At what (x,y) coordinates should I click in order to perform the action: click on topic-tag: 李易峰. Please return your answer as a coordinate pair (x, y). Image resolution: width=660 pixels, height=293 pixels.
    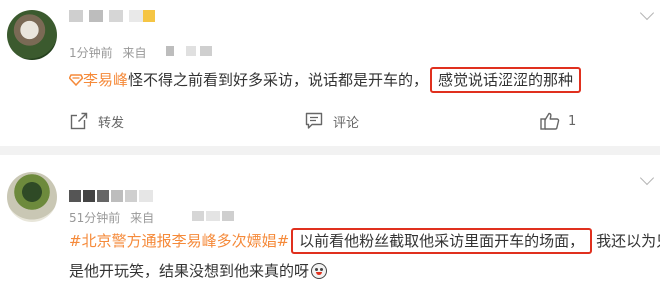
    Looking at the image, I should click on (98, 80).